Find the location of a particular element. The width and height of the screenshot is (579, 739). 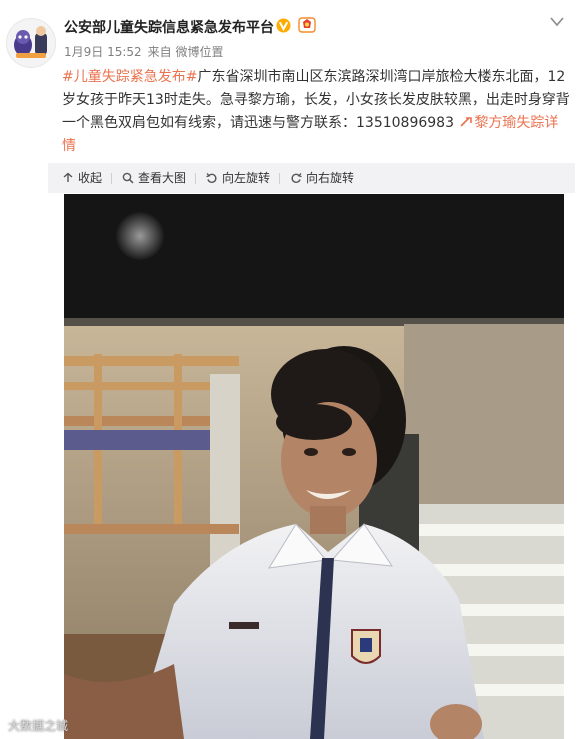

rotate-right-icon is located at coordinates (296, 178).